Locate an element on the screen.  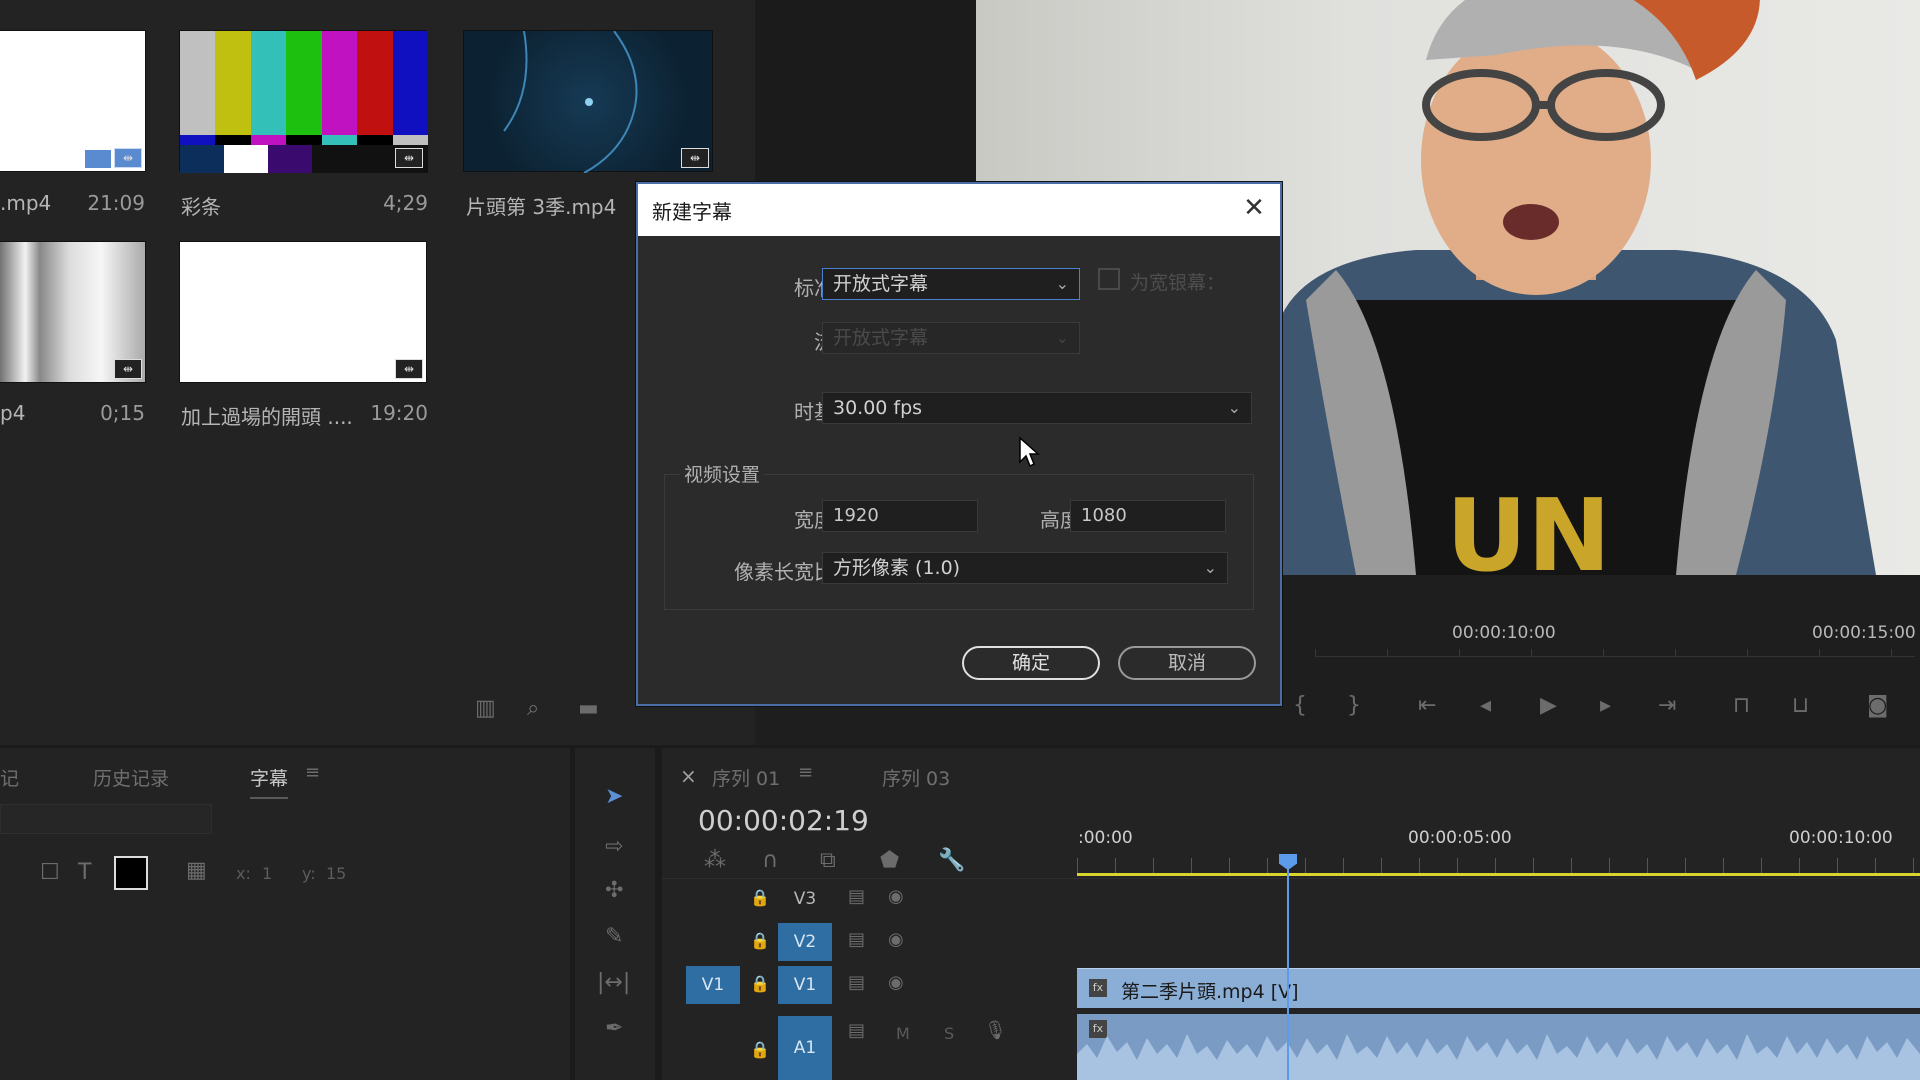
ruler-mark: 00:00:10:00 is located at coordinates (1841, 838).